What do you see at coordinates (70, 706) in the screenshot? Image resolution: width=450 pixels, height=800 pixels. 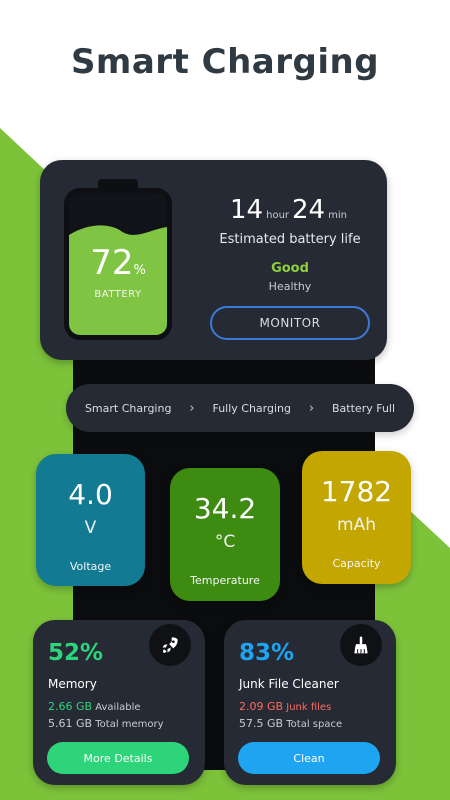 I see `memory-available-value: 2.66 GB` at bounding box center [70, 706].